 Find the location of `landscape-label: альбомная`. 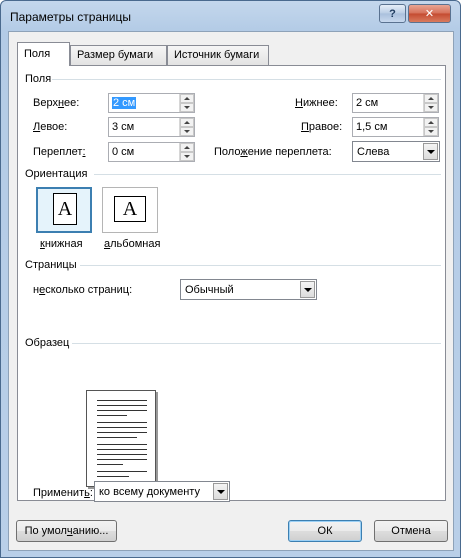

landscape-label: альбомная is located at coordinates (132, 244).